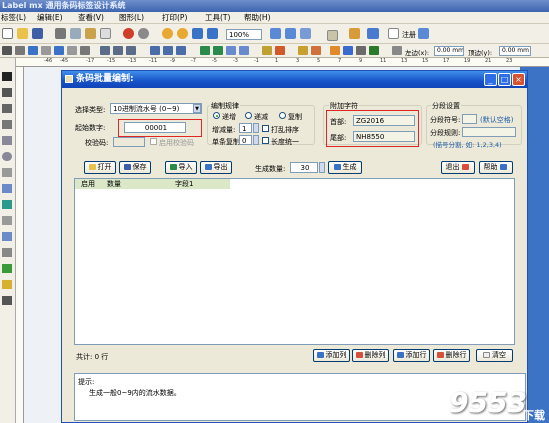  I want to click on lock-position-icon, so click(397, 50).